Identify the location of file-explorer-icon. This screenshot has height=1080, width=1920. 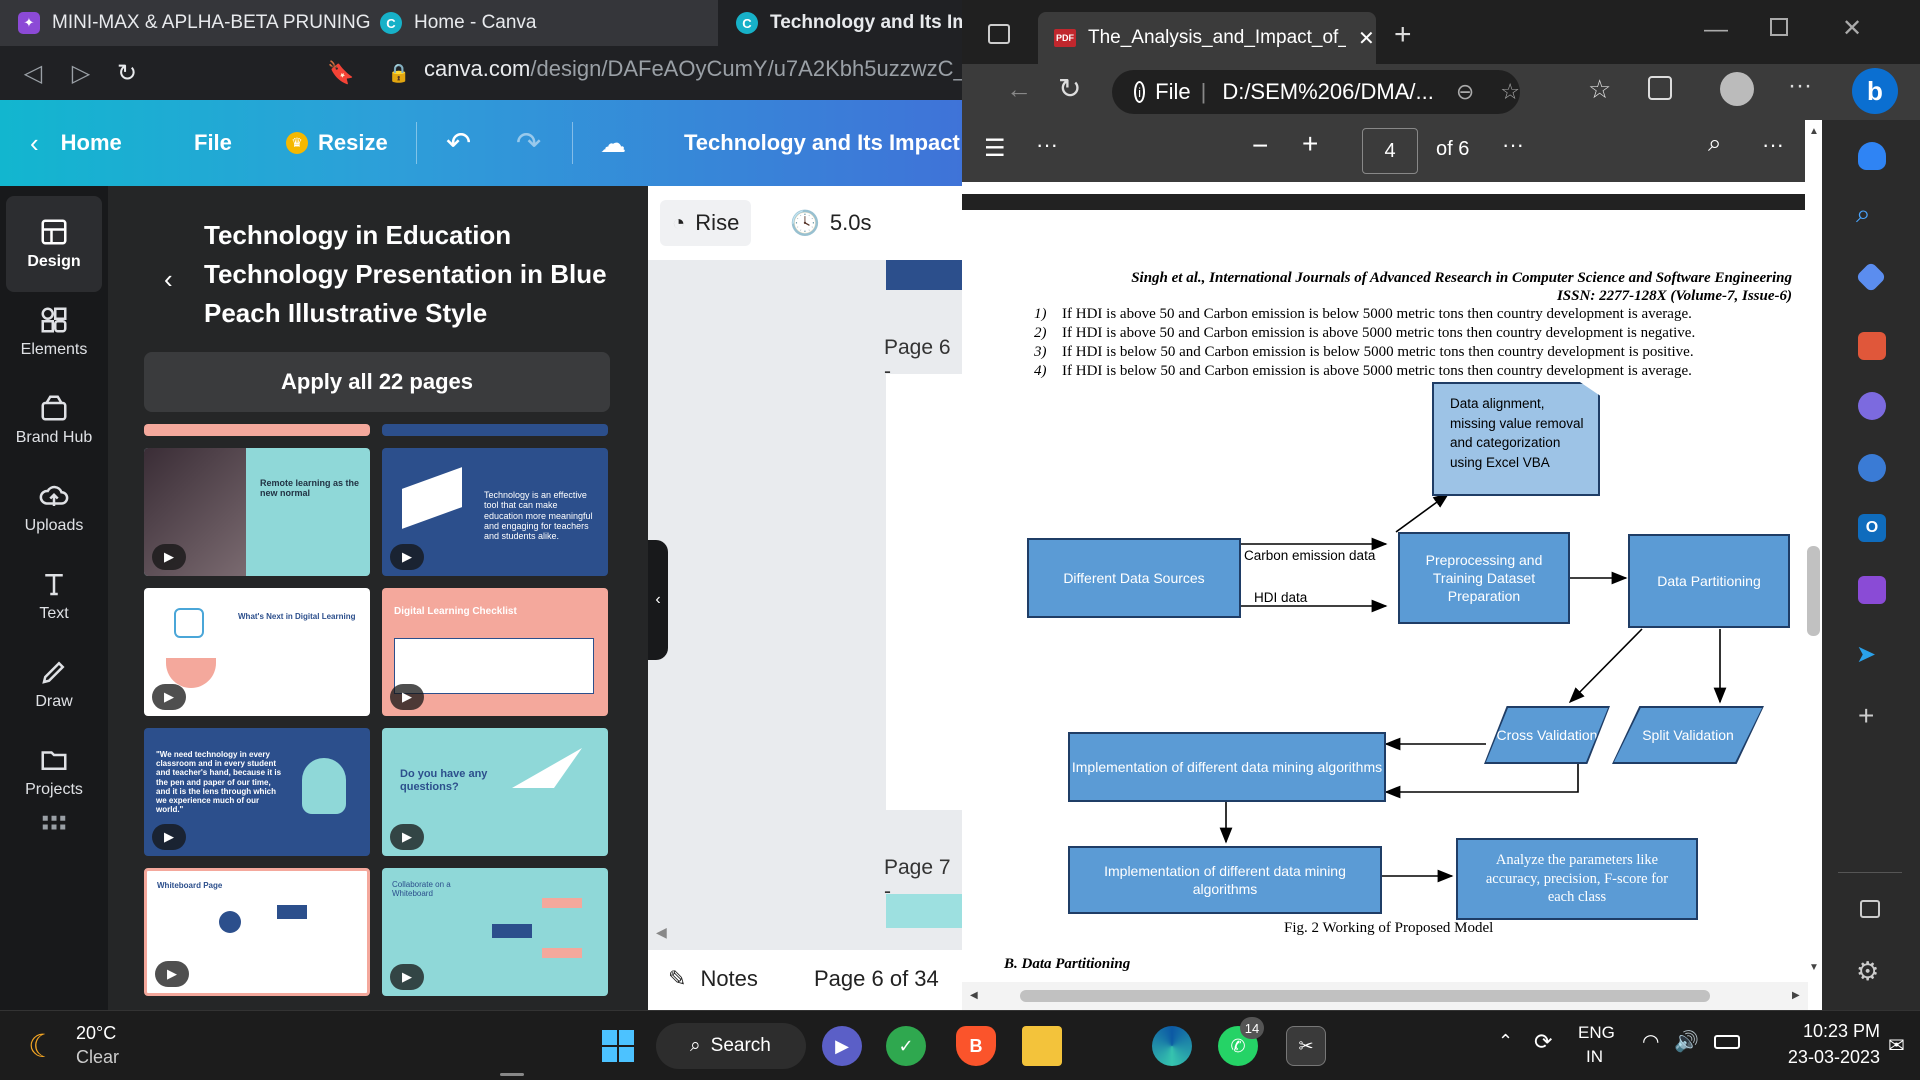
(1042, 1046).